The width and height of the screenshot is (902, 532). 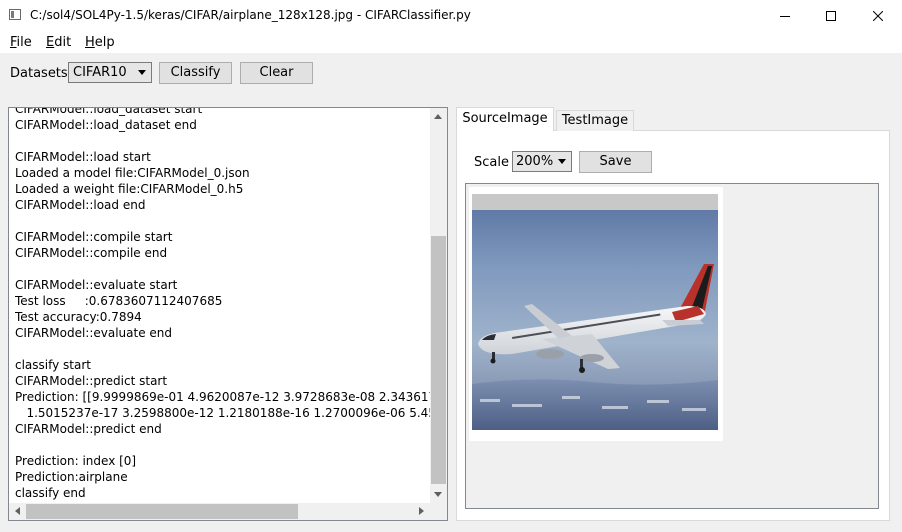 I want to click on scale-selected-value: 200%, so click(x=535, y=161).